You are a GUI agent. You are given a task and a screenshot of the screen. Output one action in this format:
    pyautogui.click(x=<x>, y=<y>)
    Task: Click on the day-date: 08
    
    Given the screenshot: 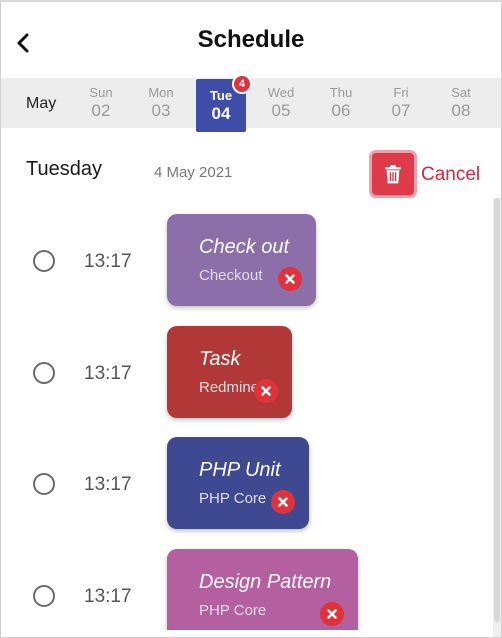 What is the action you would take?
    pyautogui.click(x=461, y=110)
    